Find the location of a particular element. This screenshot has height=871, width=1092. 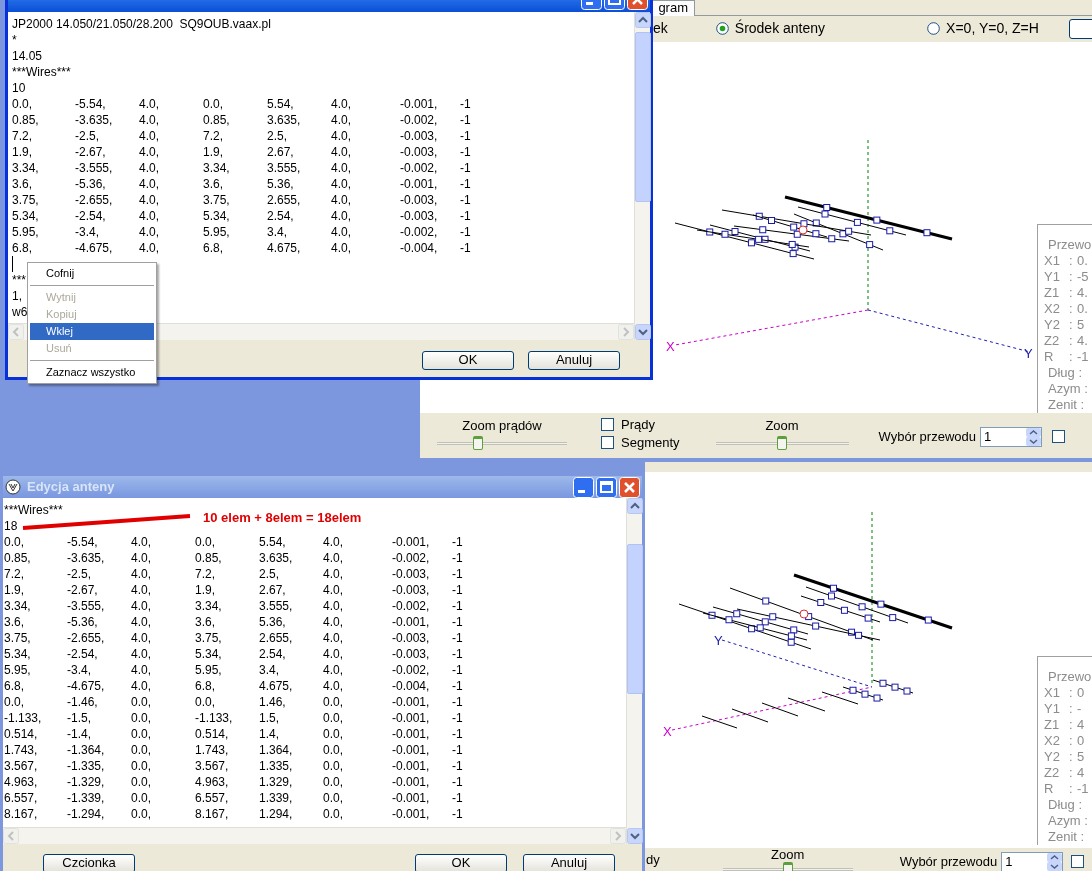

text-line: JP2000 14.050/21.050/28.200 SQ9OUB.vaax.pl is located at coordinates (141, 24).